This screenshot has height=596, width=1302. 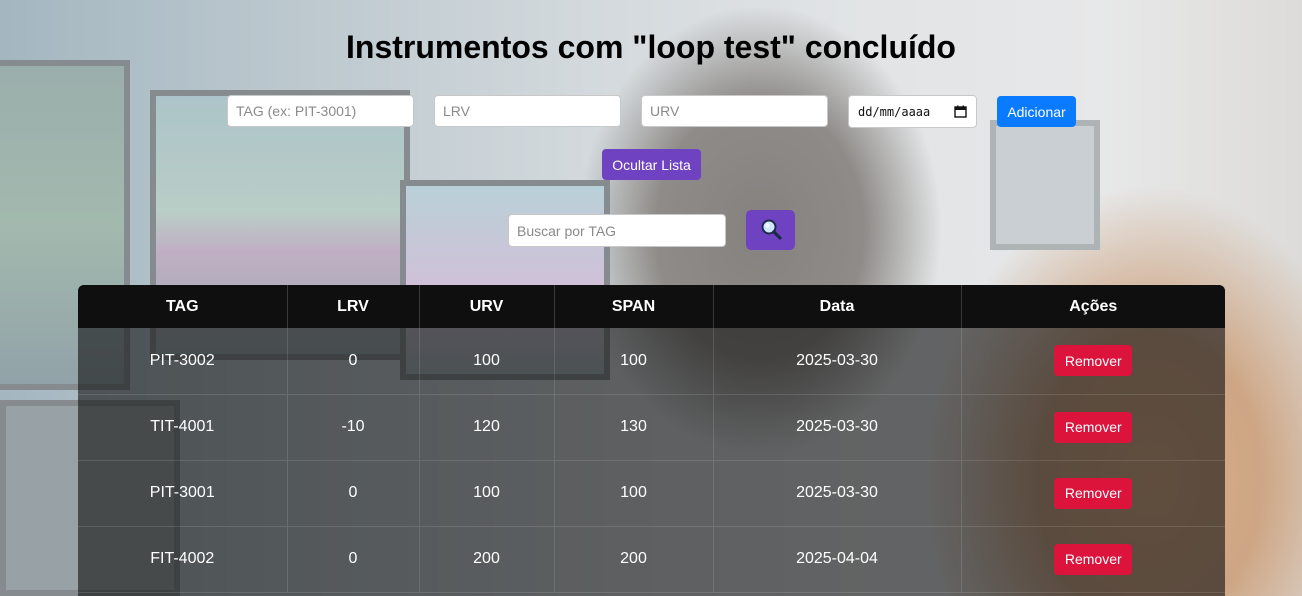 What do you see at coordinates (183, 361) in the screenshot?
I see `cell-tag: PIT-3002` at bounding box center [183, 361].